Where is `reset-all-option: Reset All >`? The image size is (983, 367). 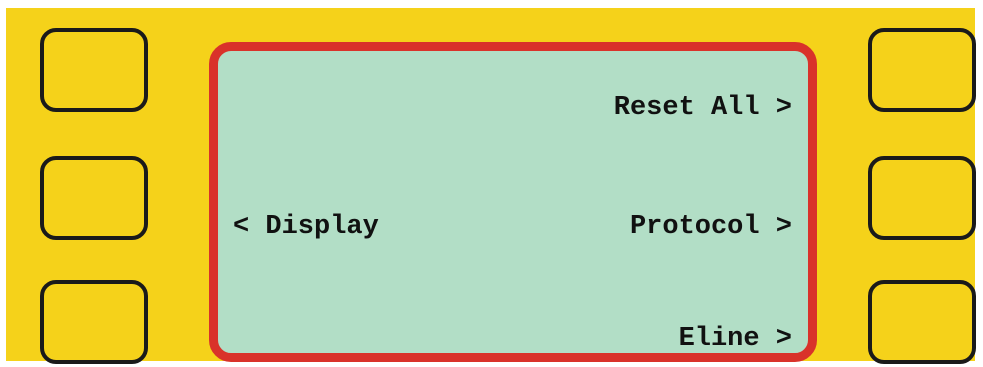
reset-all-option: Reset All > is located at coordinates (703, 108).